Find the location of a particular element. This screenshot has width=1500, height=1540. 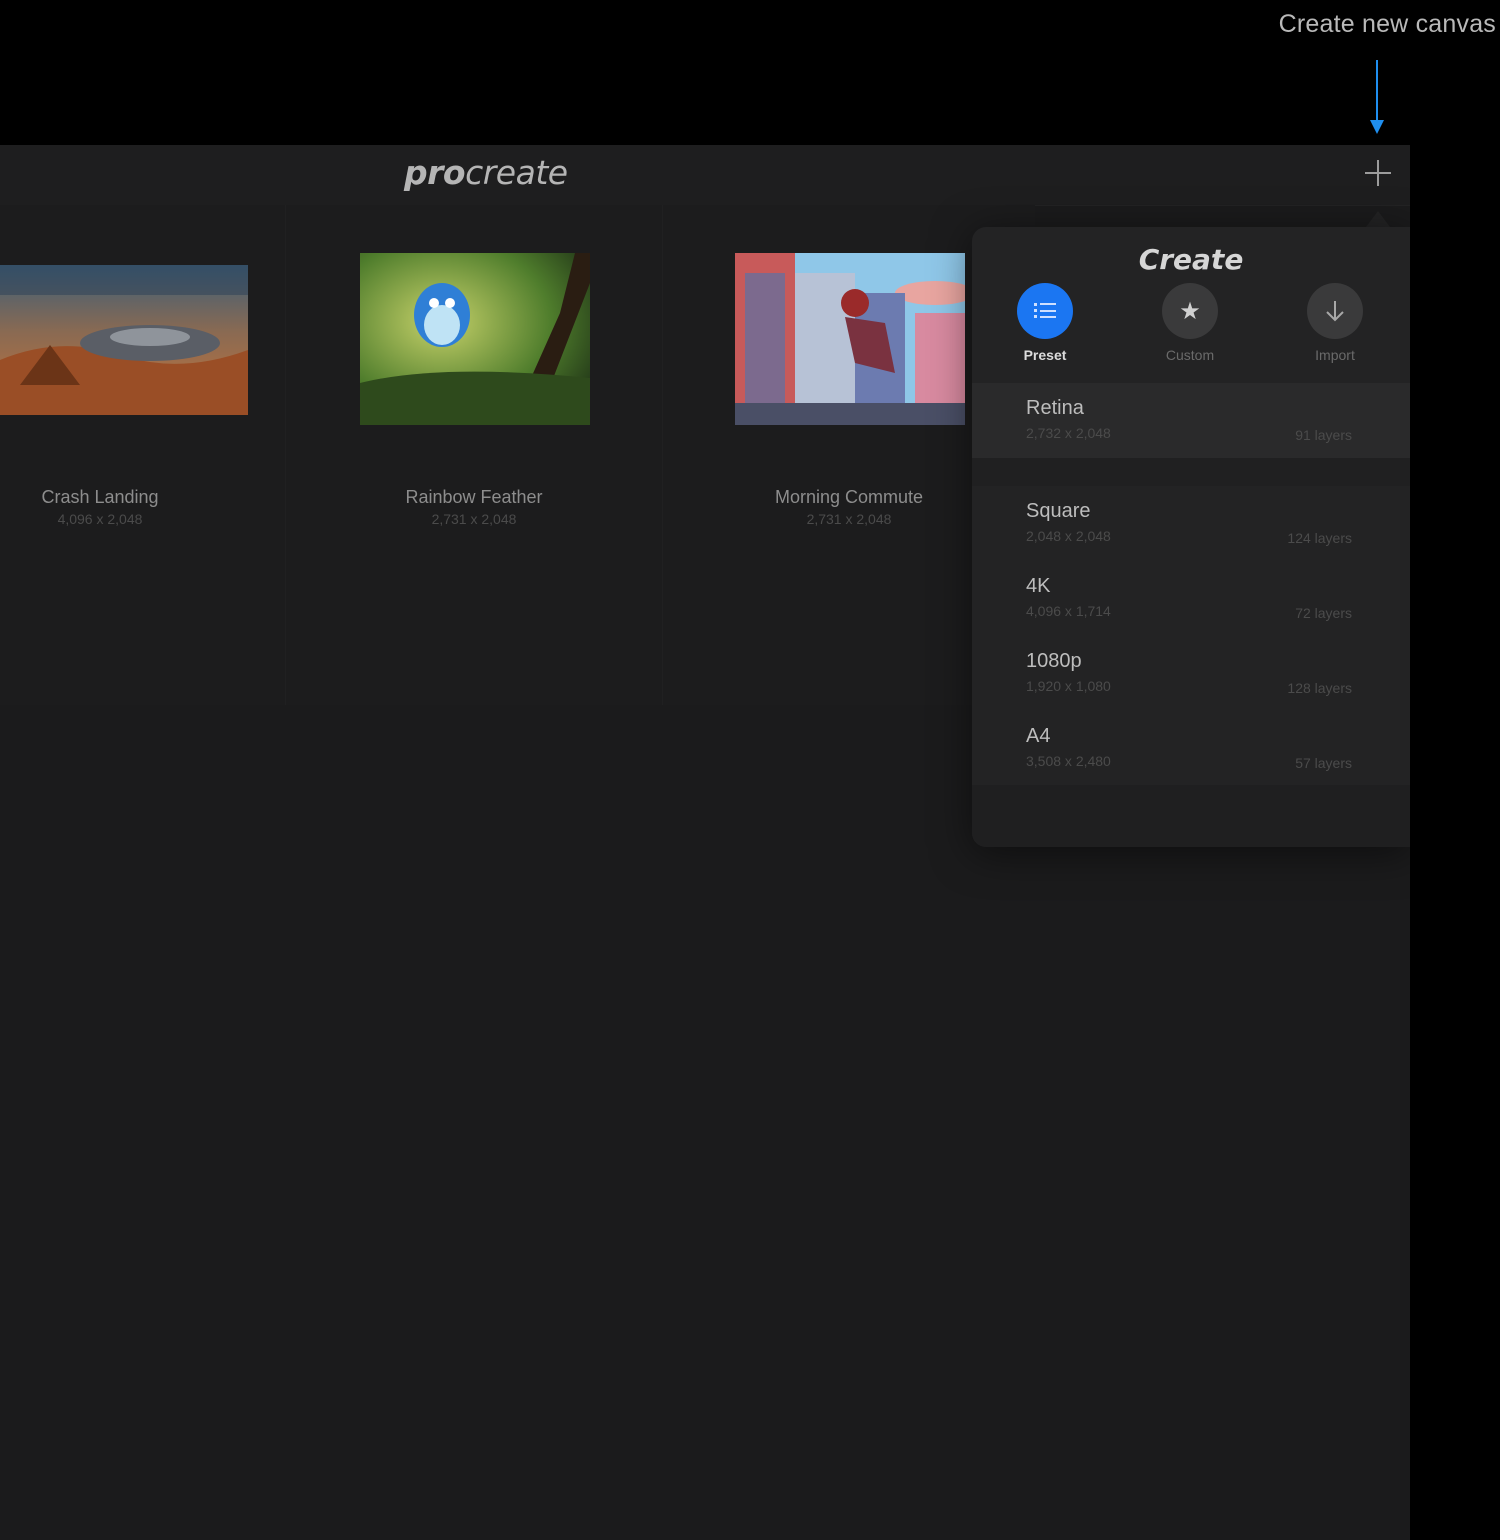

artwork-dimensions: 4,096 x 2,048 is located at coordinates (100, 519).